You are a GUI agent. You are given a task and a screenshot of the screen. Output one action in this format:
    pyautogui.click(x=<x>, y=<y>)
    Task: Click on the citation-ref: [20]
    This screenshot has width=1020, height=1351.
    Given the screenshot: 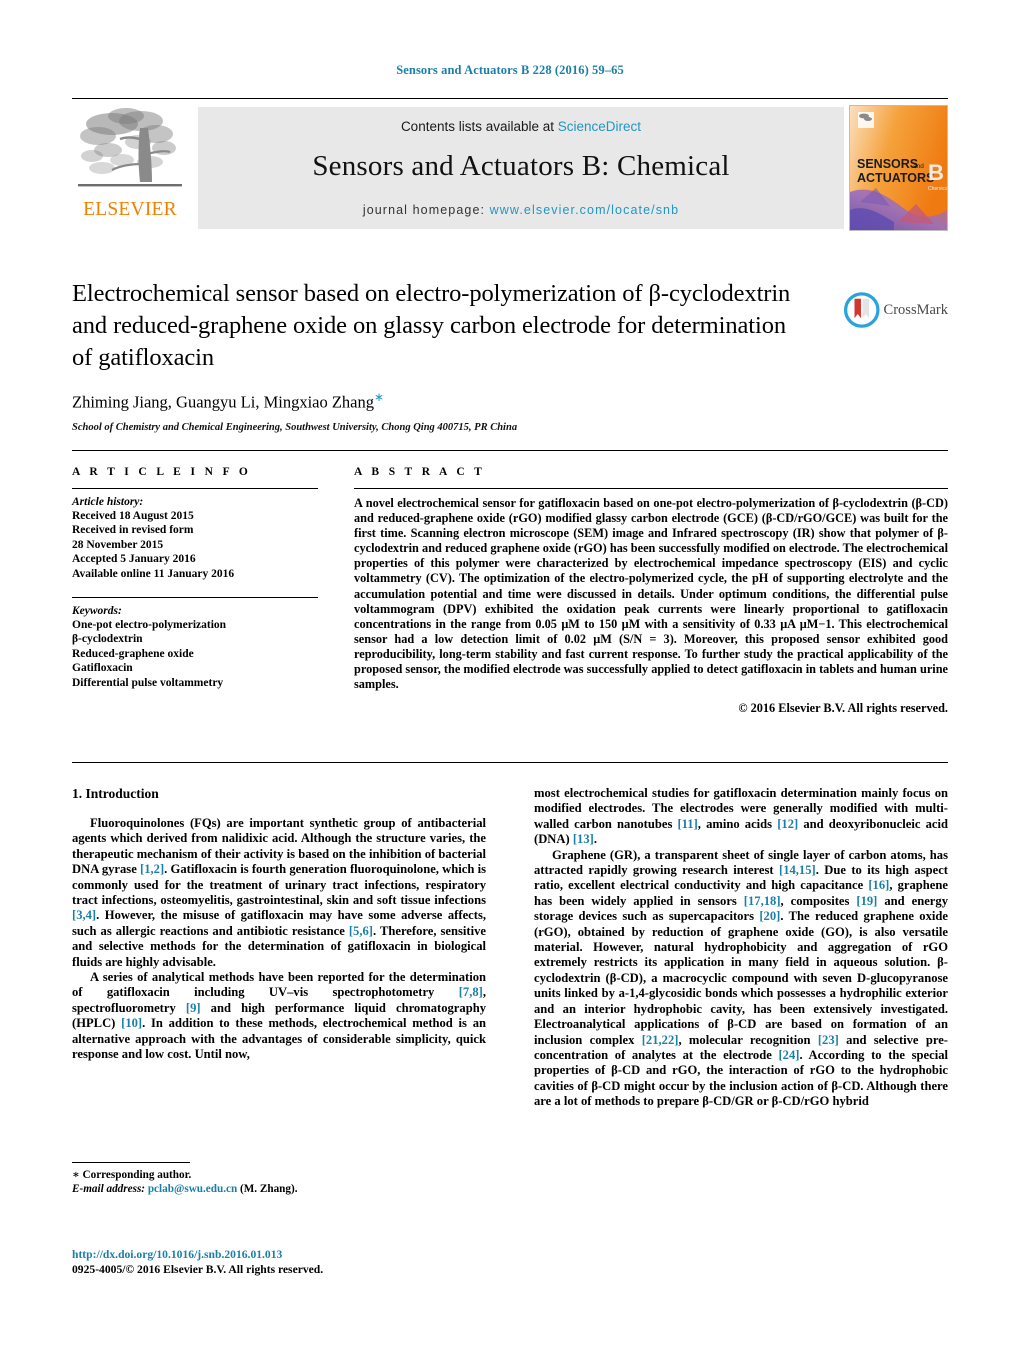 What is the action you would take?
    pyautogui.click(x=769, y=916)
    